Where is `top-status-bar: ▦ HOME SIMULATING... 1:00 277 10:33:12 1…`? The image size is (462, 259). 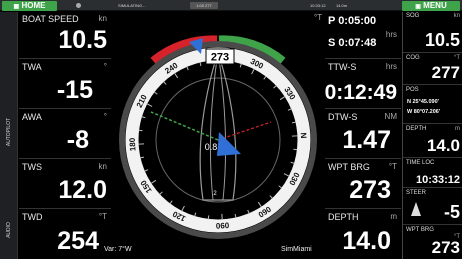
top-status-bar: ▦ HOME SIMULATING... 1:00 277 10:33:12 1… is located at coordinates (231, 5).